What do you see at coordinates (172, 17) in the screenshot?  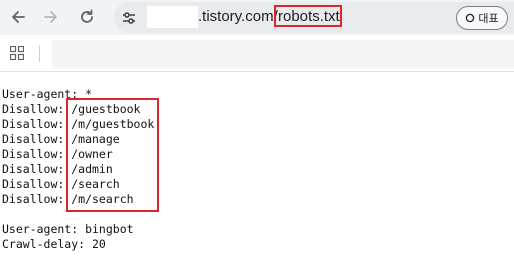 I see `redacted-subdomain` at bounding box center [172, 17].